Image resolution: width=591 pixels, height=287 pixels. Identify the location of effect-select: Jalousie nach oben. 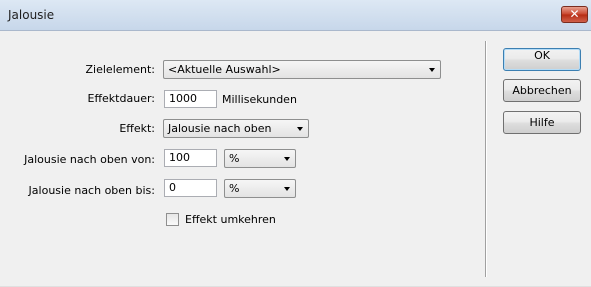
(236, 128).